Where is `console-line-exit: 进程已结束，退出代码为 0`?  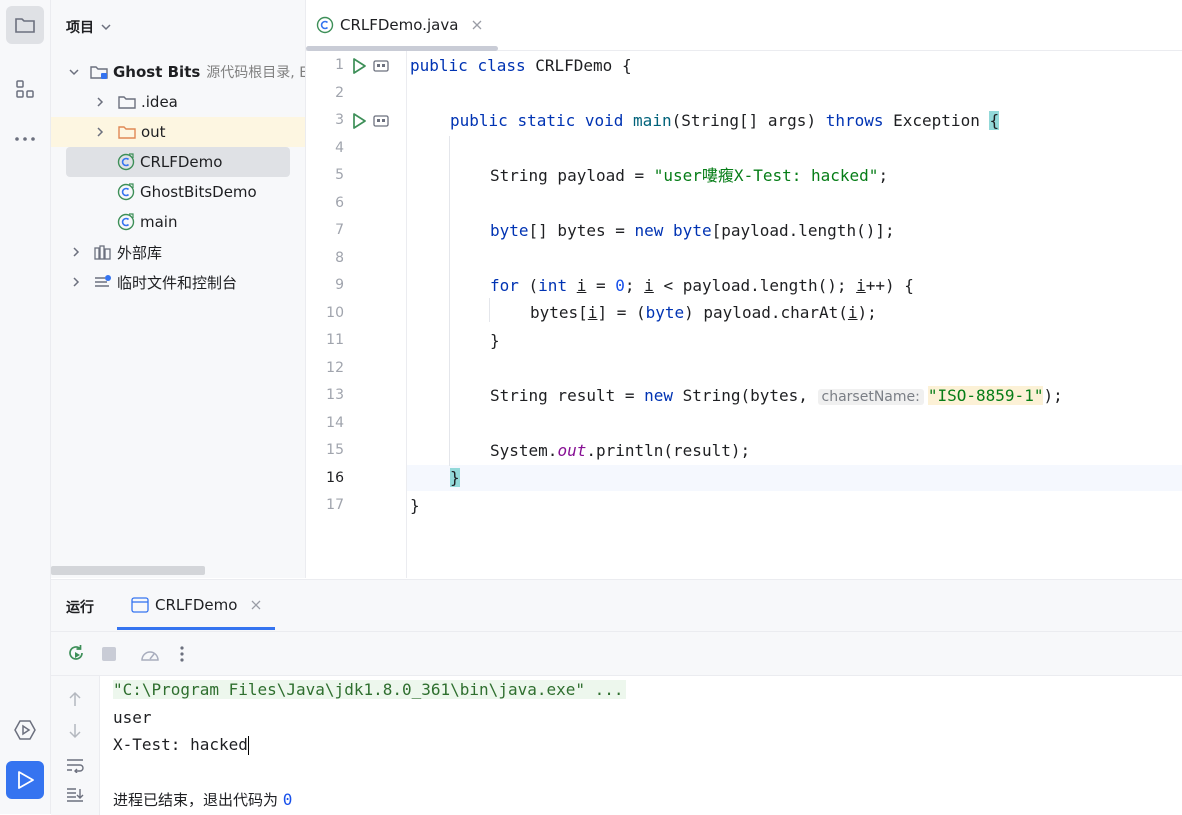
console-line-exit: 进程已结束，退出代码为 0 is located at coordinates (202, 800).